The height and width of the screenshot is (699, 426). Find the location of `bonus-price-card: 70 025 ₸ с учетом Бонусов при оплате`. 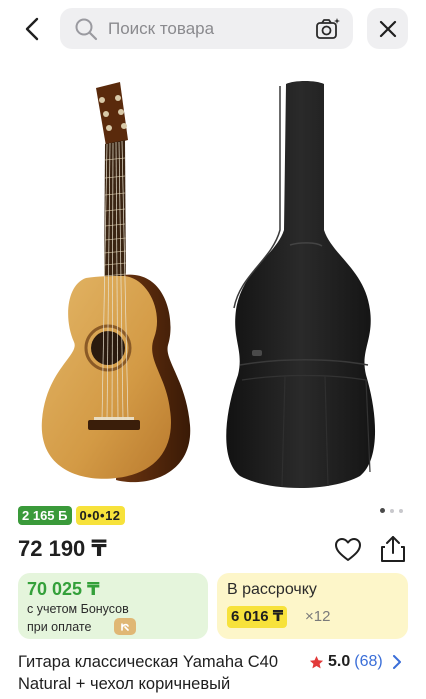

bonus-price-card: 70 025 ₸ с учетом Бонусов при оплате is located at coordinates (113, 606).